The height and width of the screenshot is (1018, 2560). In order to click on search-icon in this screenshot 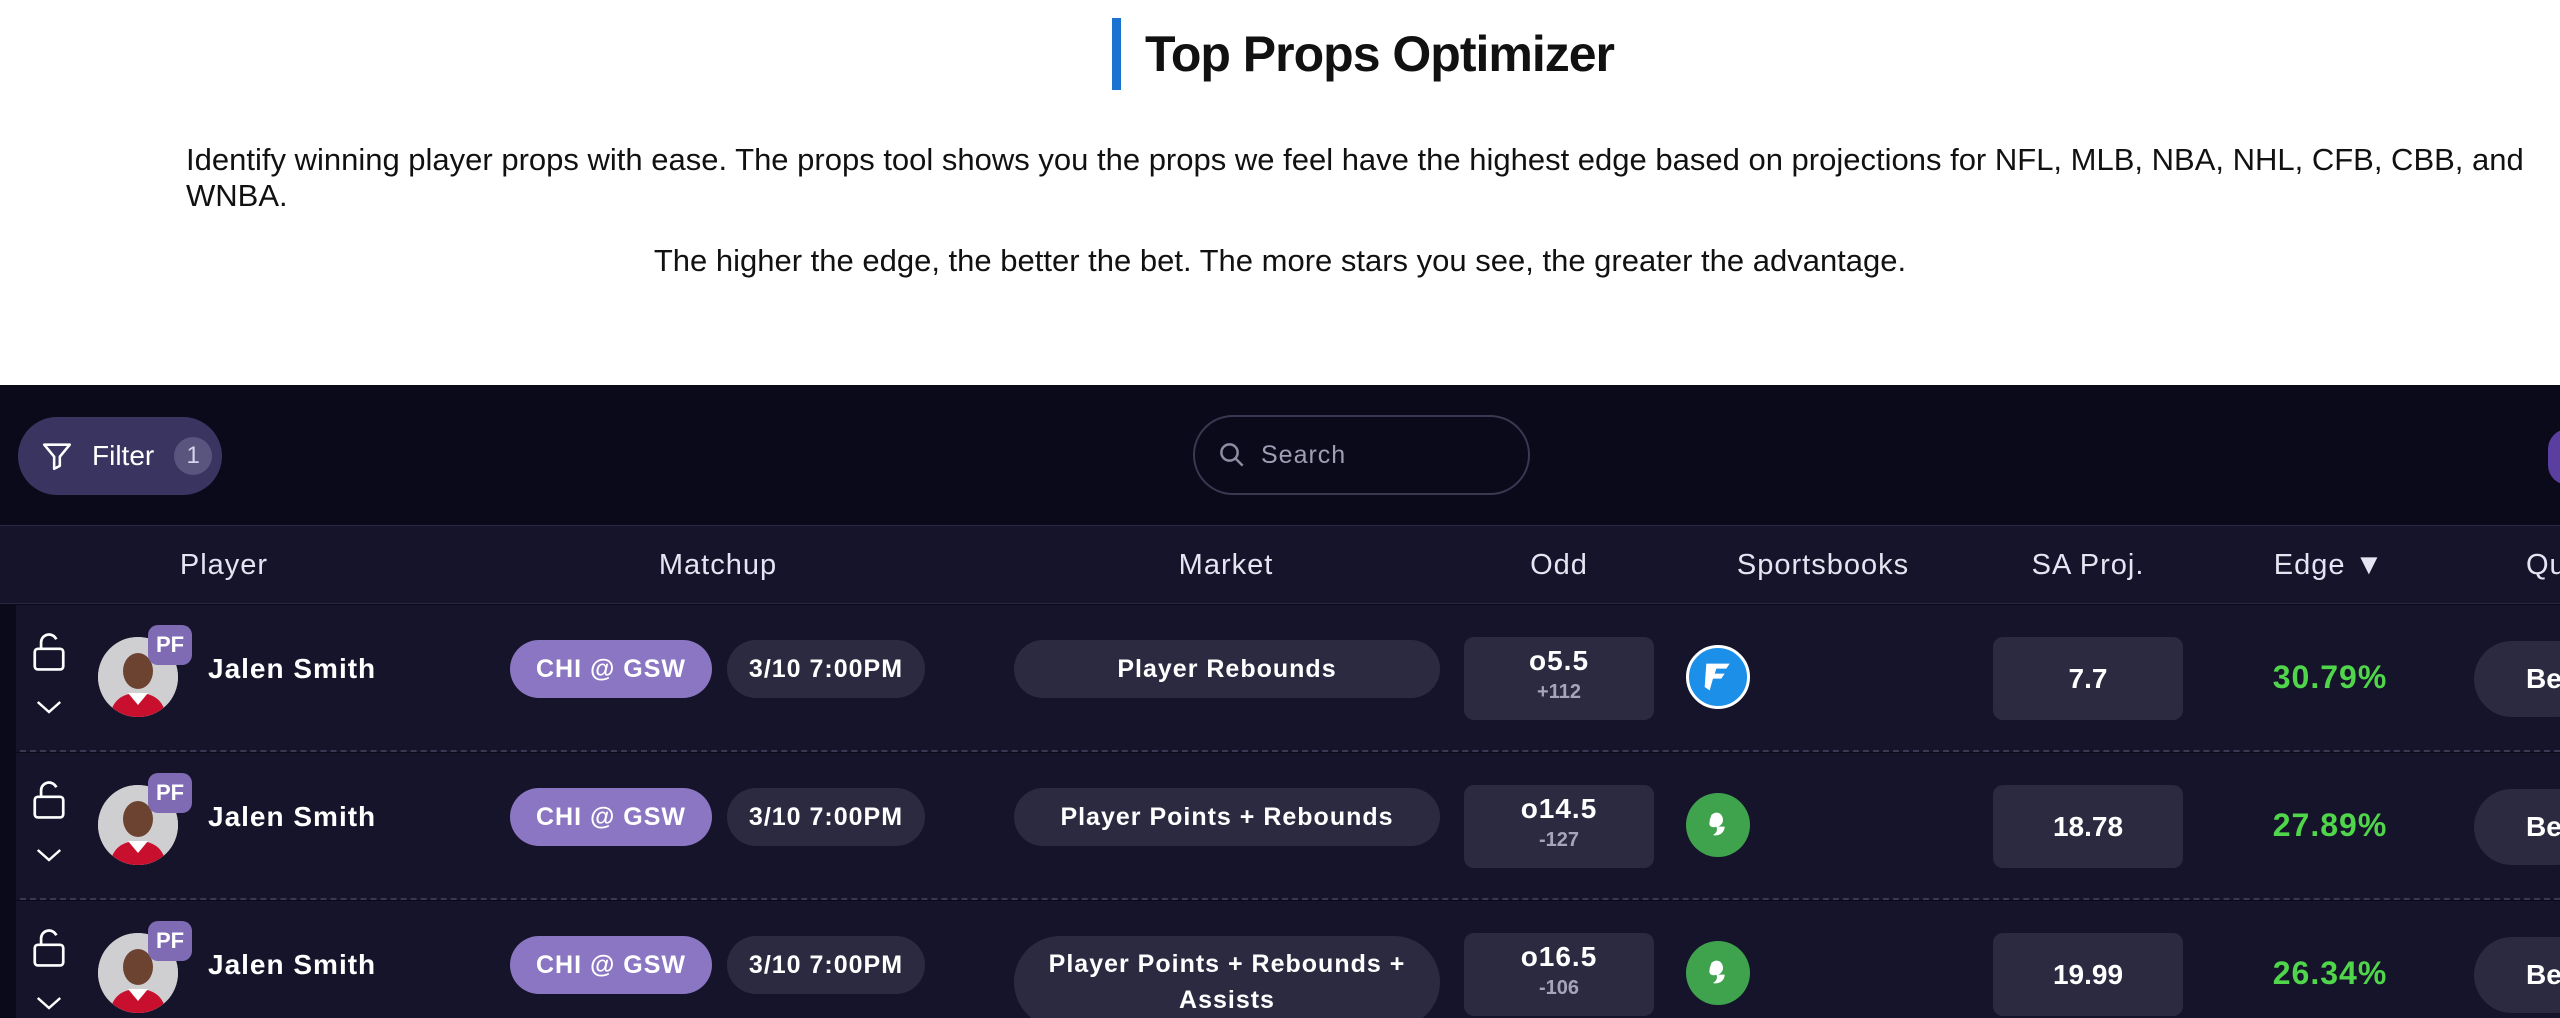, I will do `click(1232, 455)`.